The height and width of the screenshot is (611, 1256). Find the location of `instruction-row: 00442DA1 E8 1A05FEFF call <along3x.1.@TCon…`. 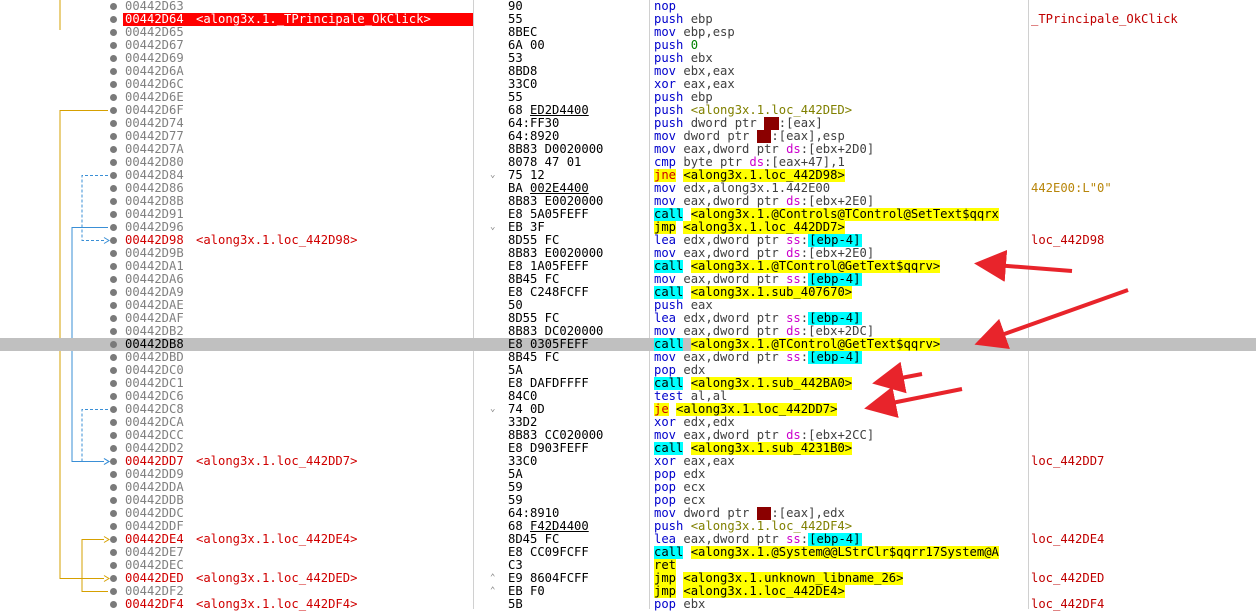

instruction-row: 00442DA1 E8 1A05FEFF call <along3x.1.@TCon… is located at coordinates (628, 266).